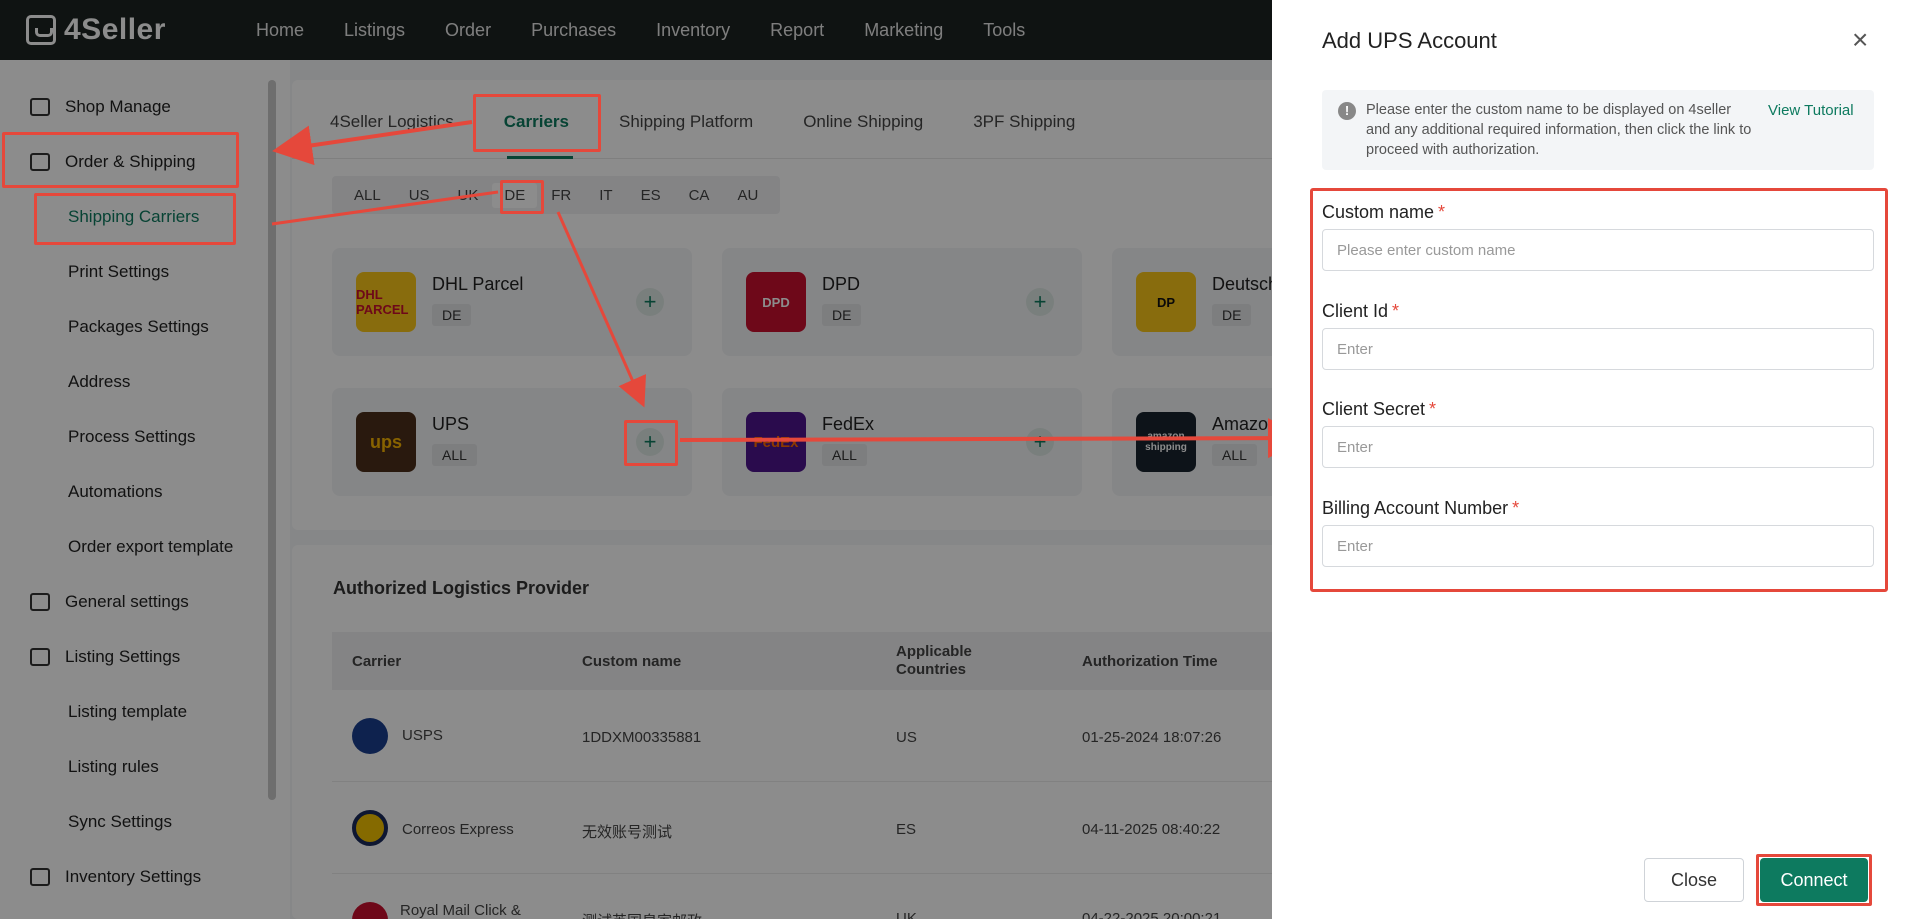  I want to click on custom-name-label: Custom name *, so click(1384, 212).